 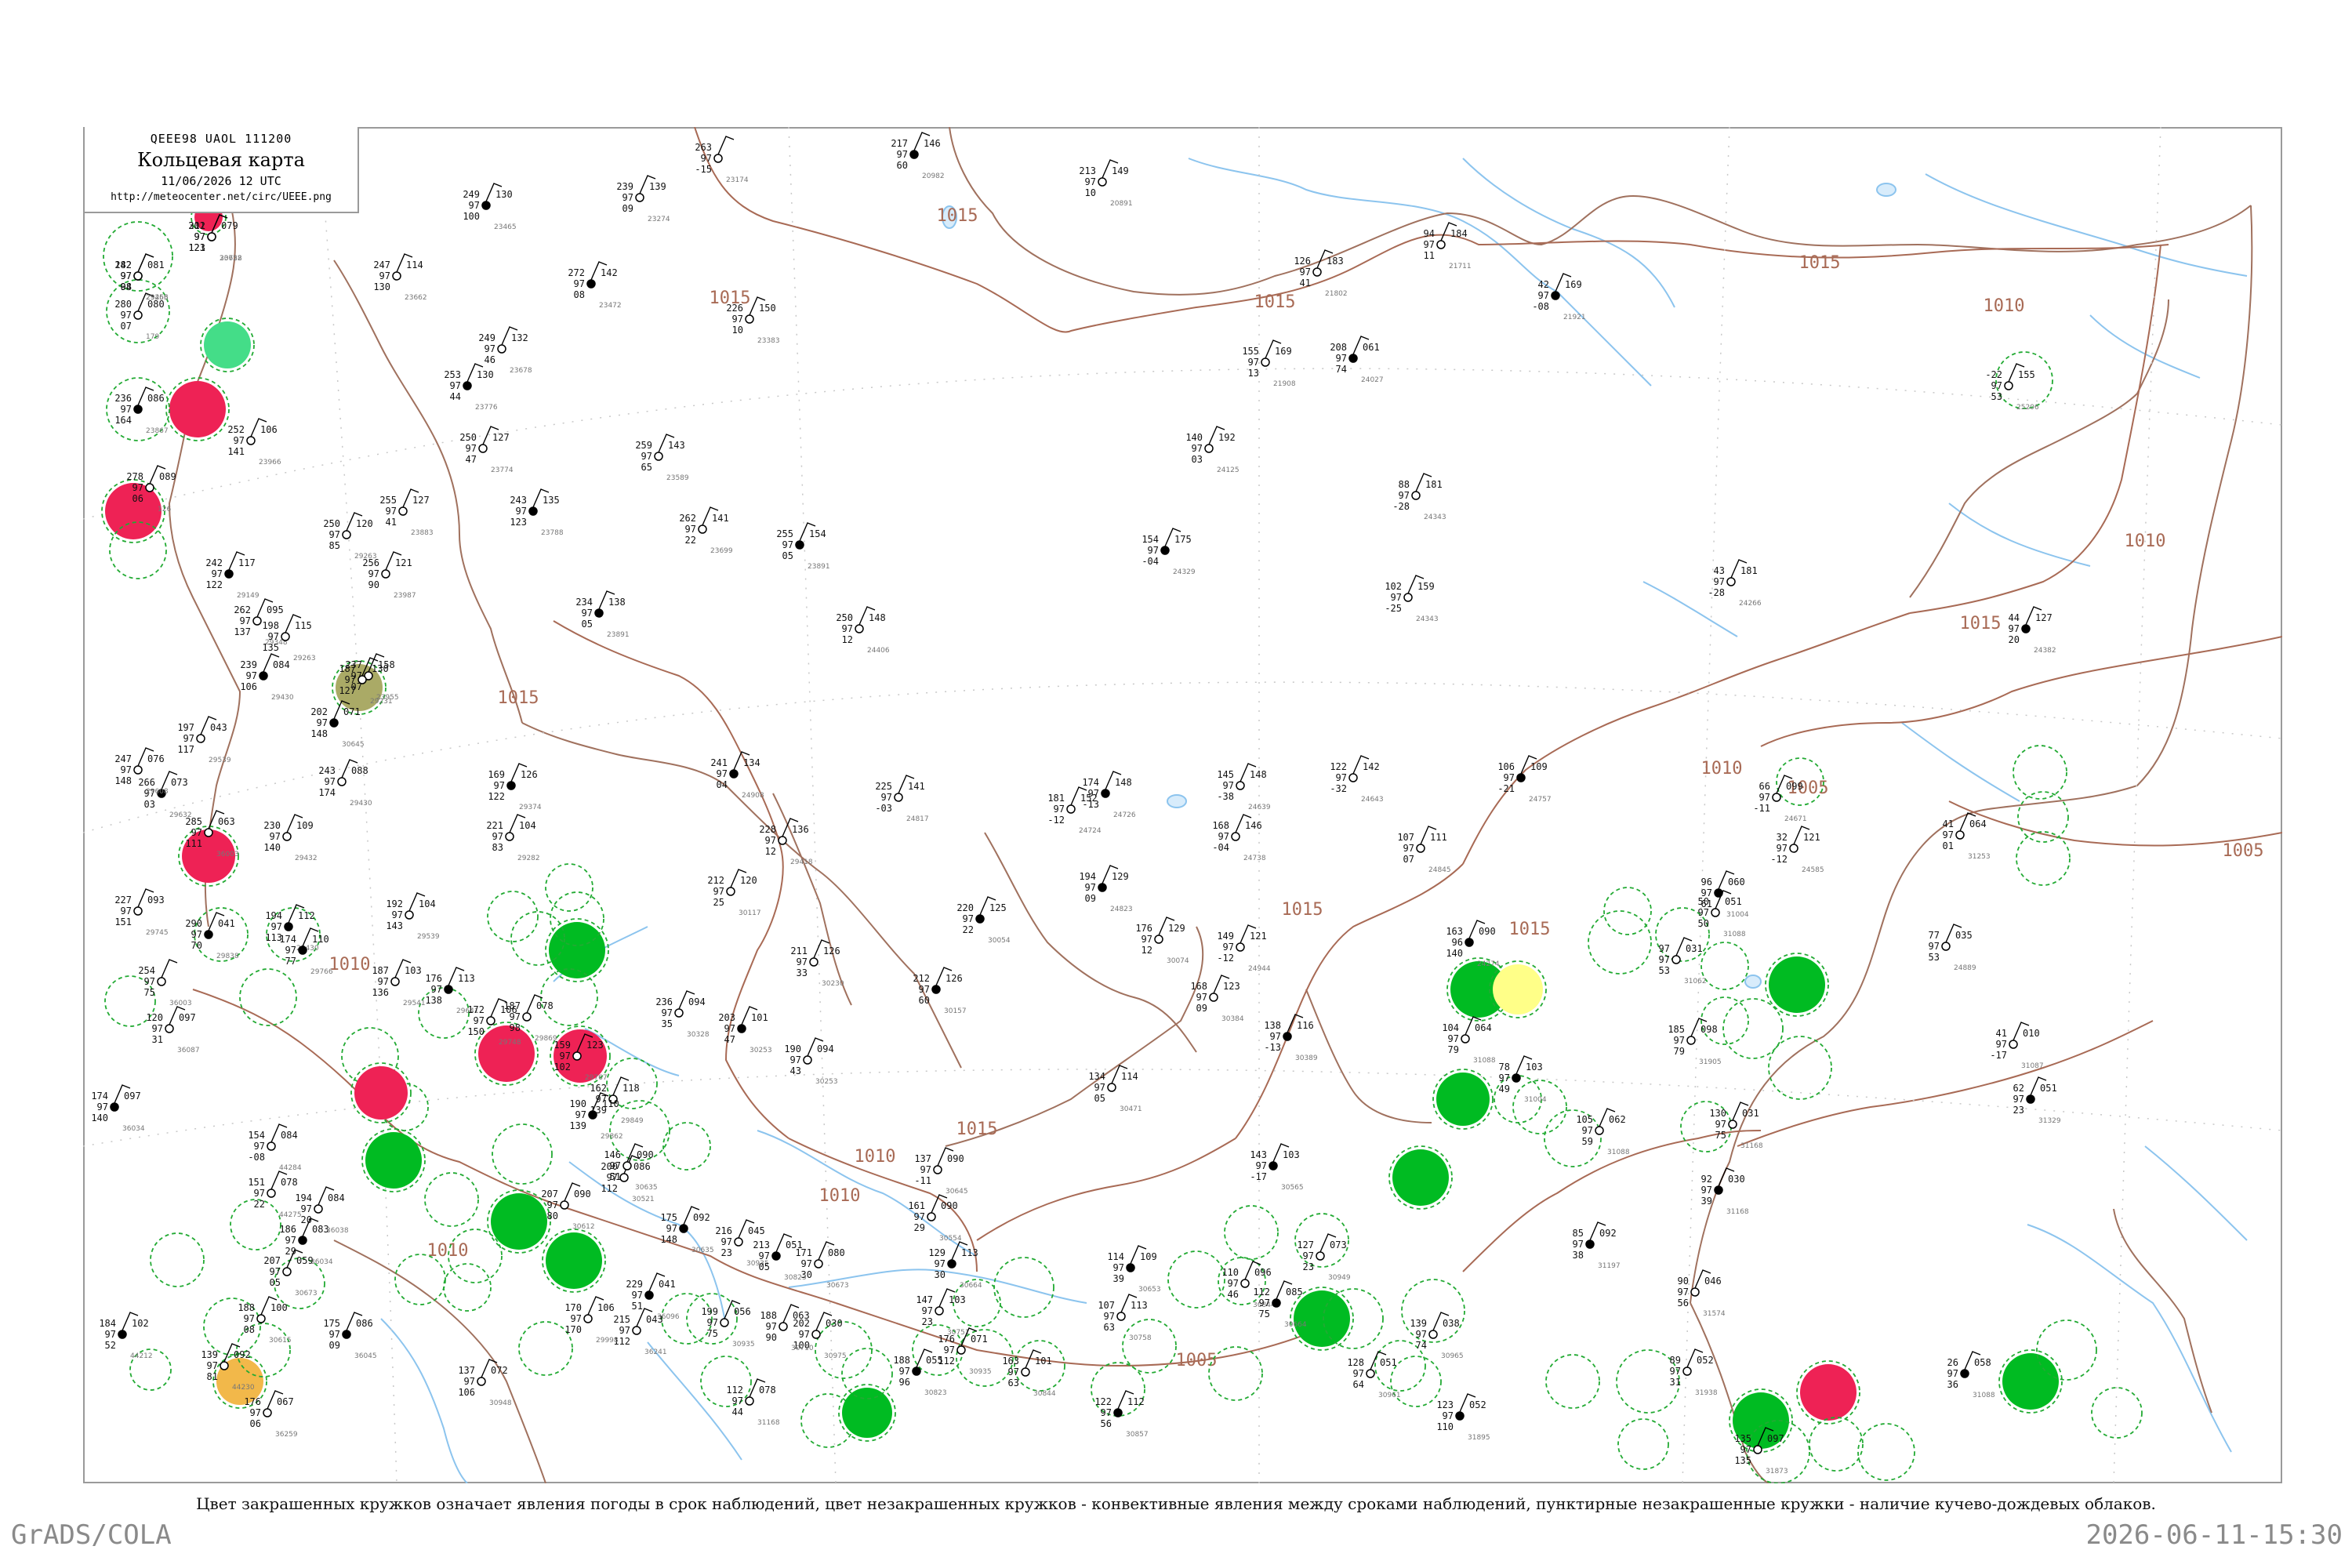 I want to click on station-plot: 114 109 9739 30653, so click(x=1134, y=1269).